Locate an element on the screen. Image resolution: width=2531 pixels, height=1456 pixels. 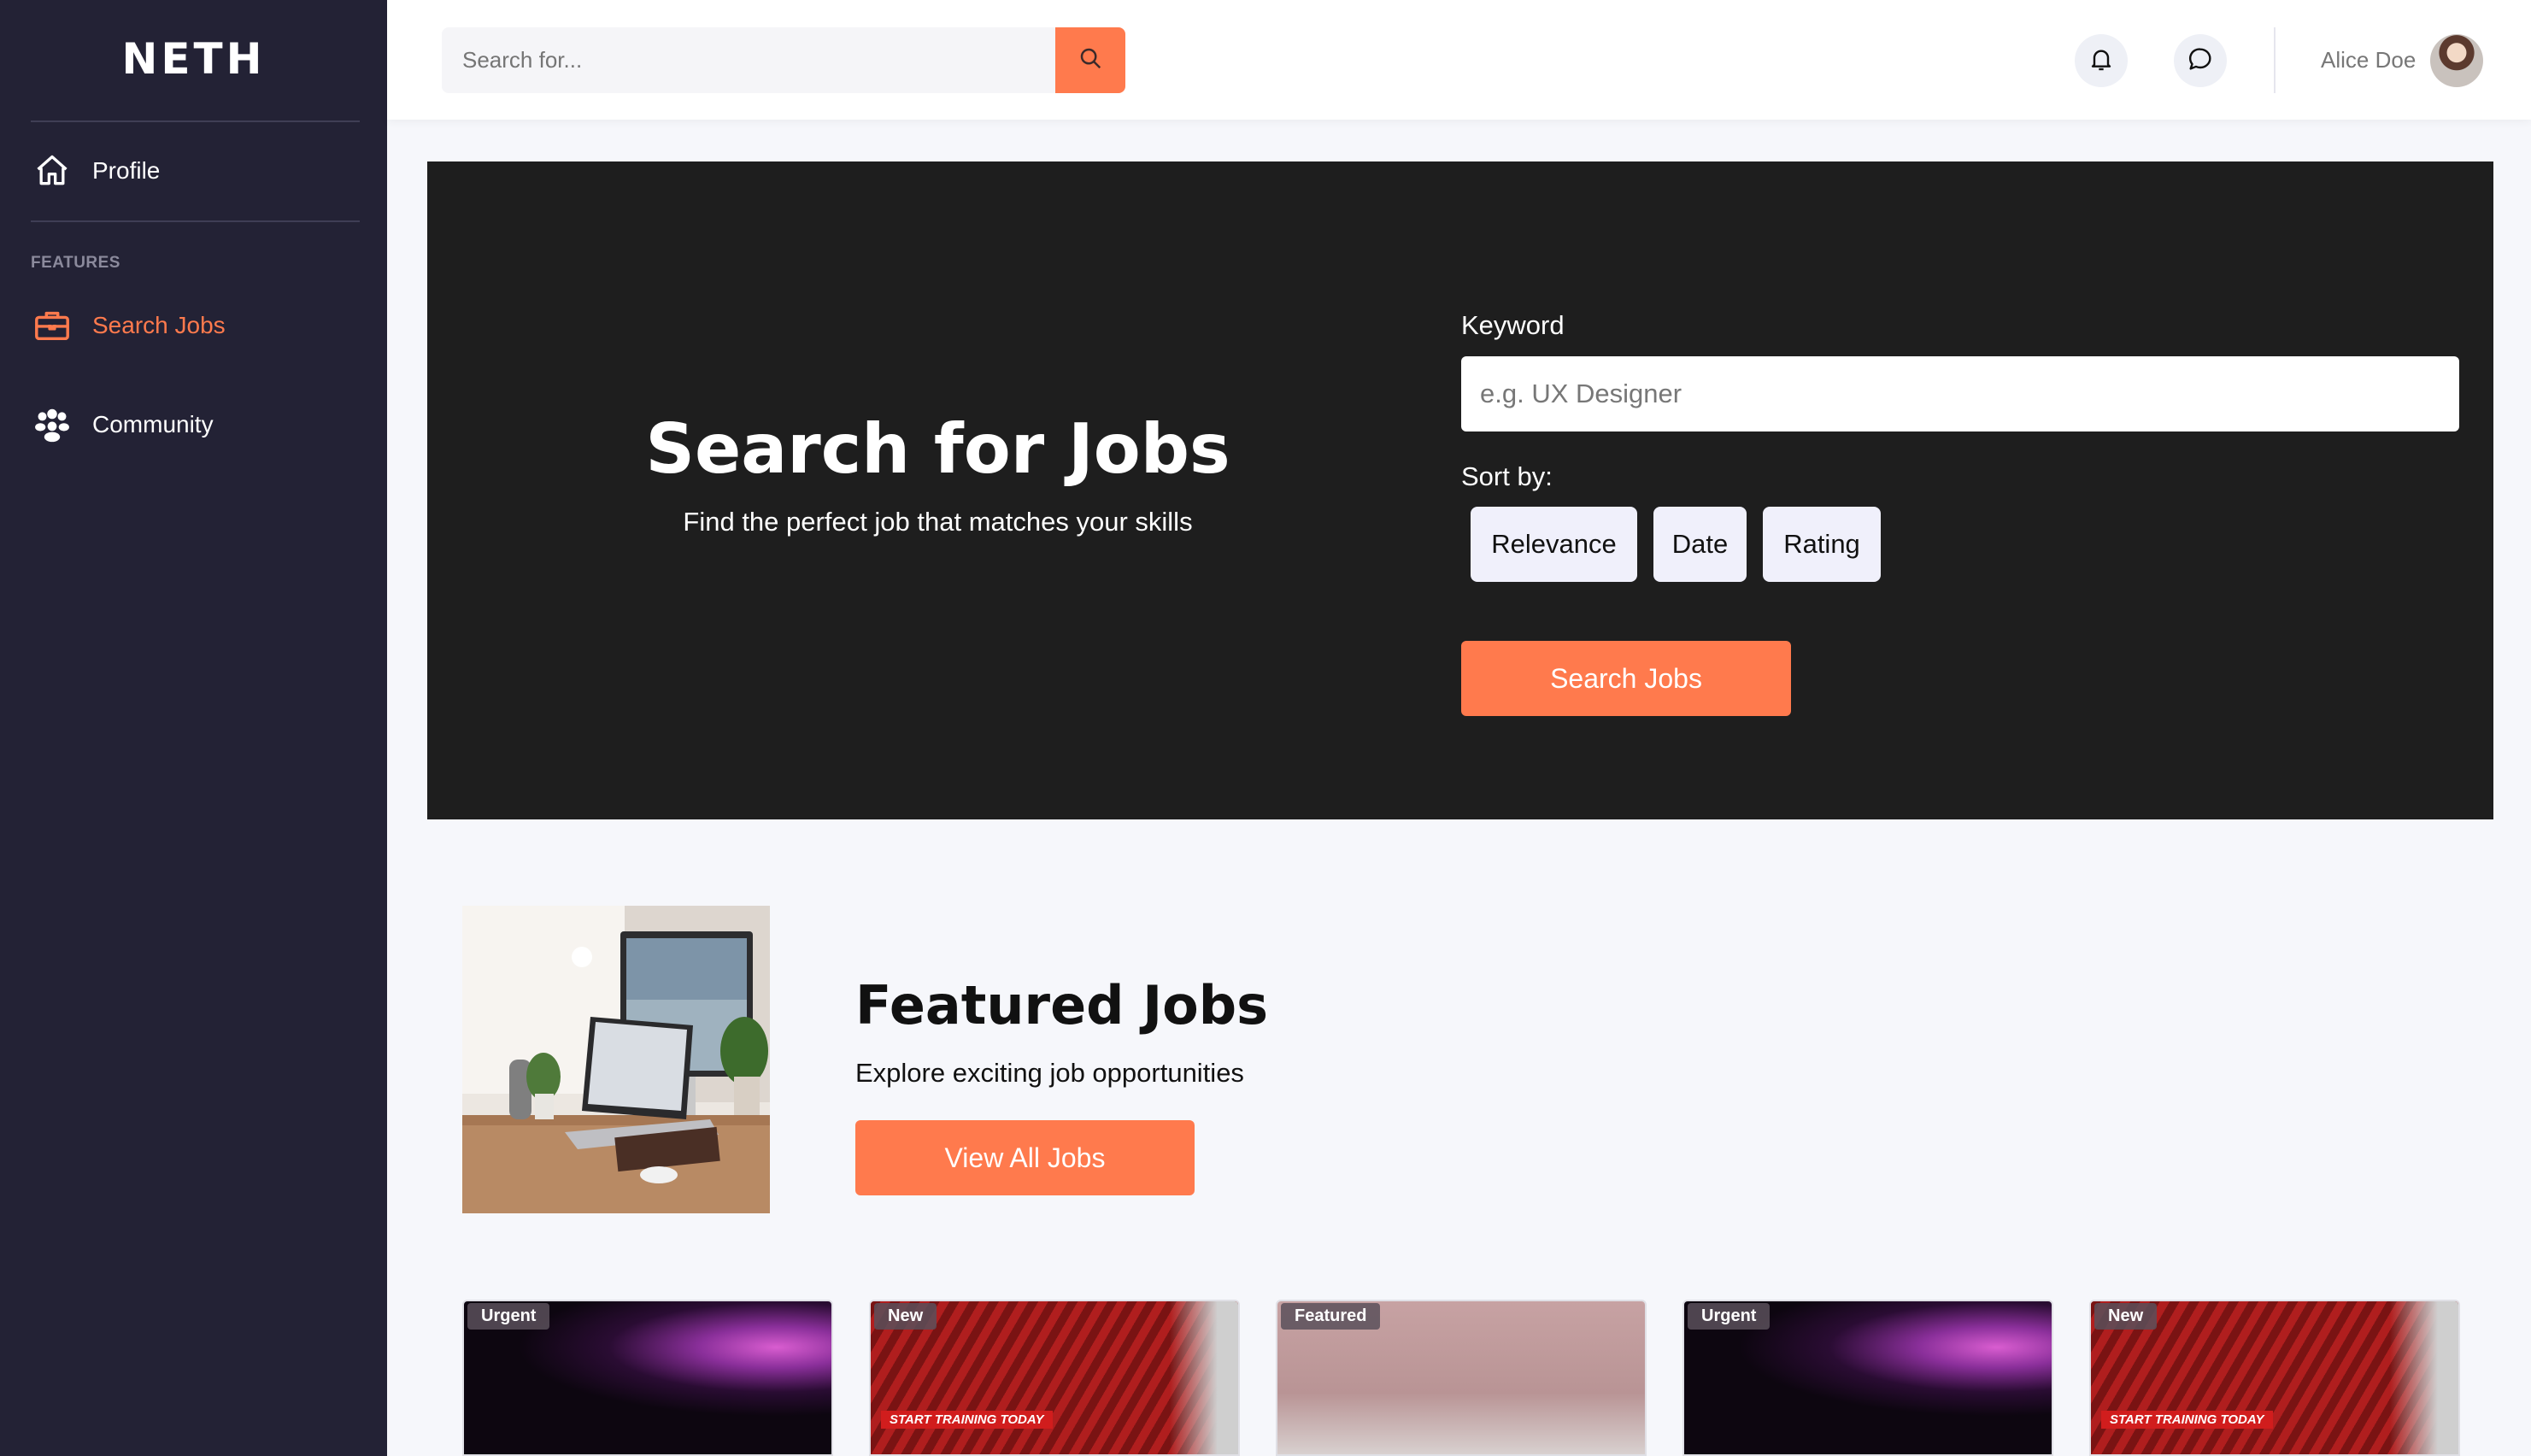
view-all-jobs-button: View All Jobs is located at coordinates (1025, 1157).